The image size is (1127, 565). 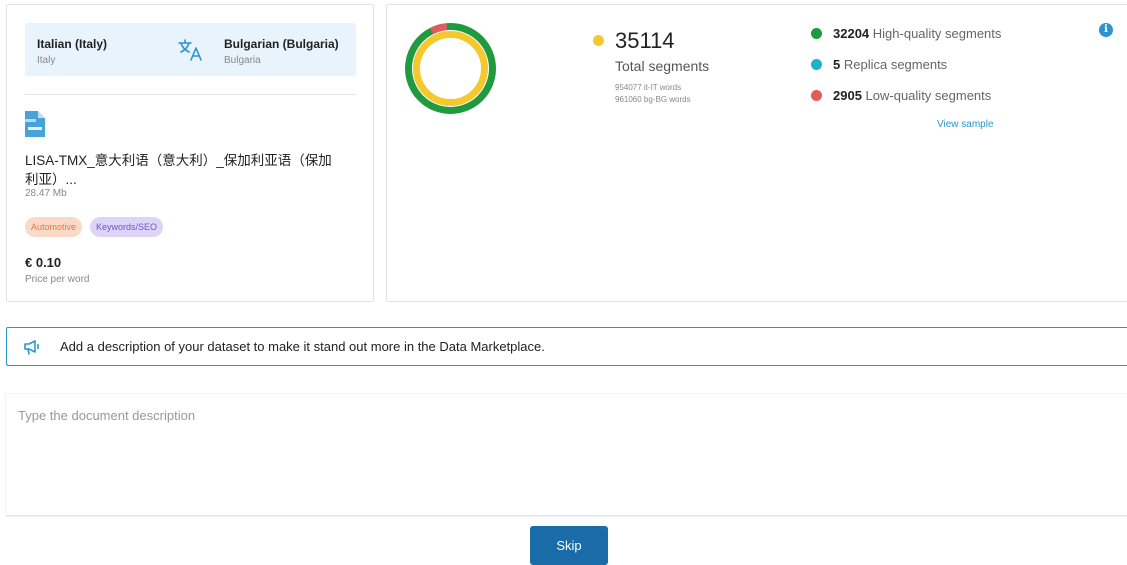 I want to click on price-label: Price per word, so click(x=57, y=279).